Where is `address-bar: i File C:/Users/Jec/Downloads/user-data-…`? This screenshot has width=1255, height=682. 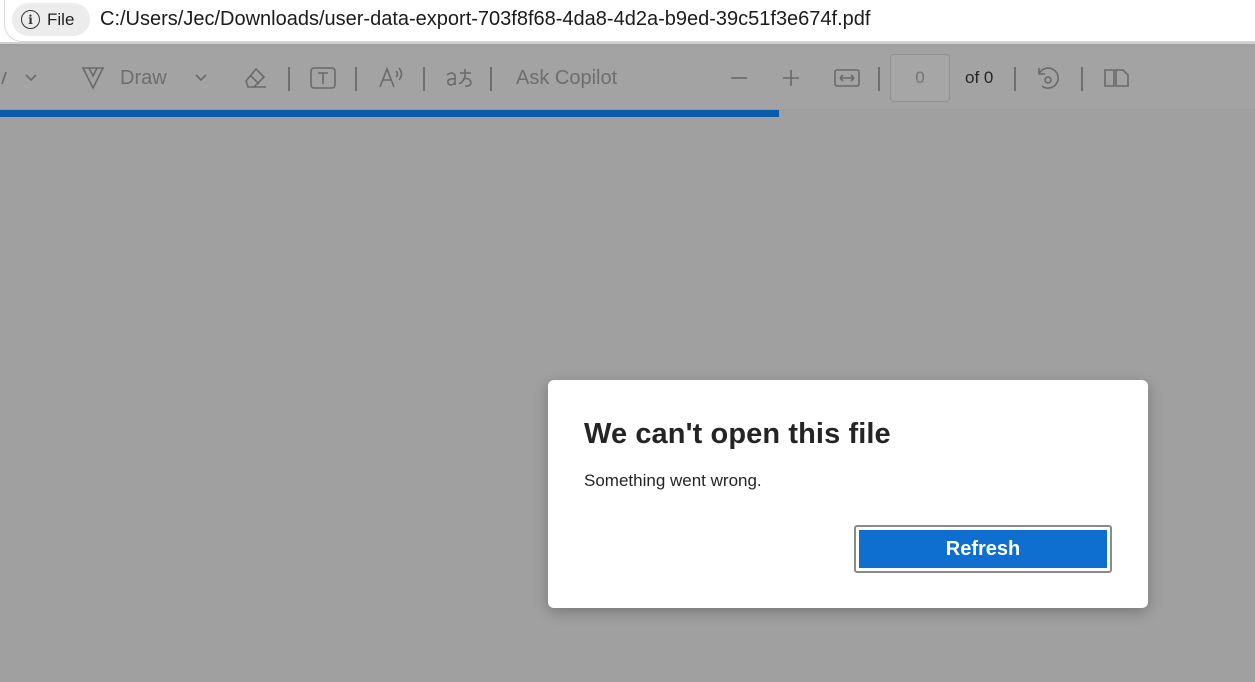
address-bar: i File C:/Users/Jec/Downloads/user-data-… is located at coordinates (627, 22).